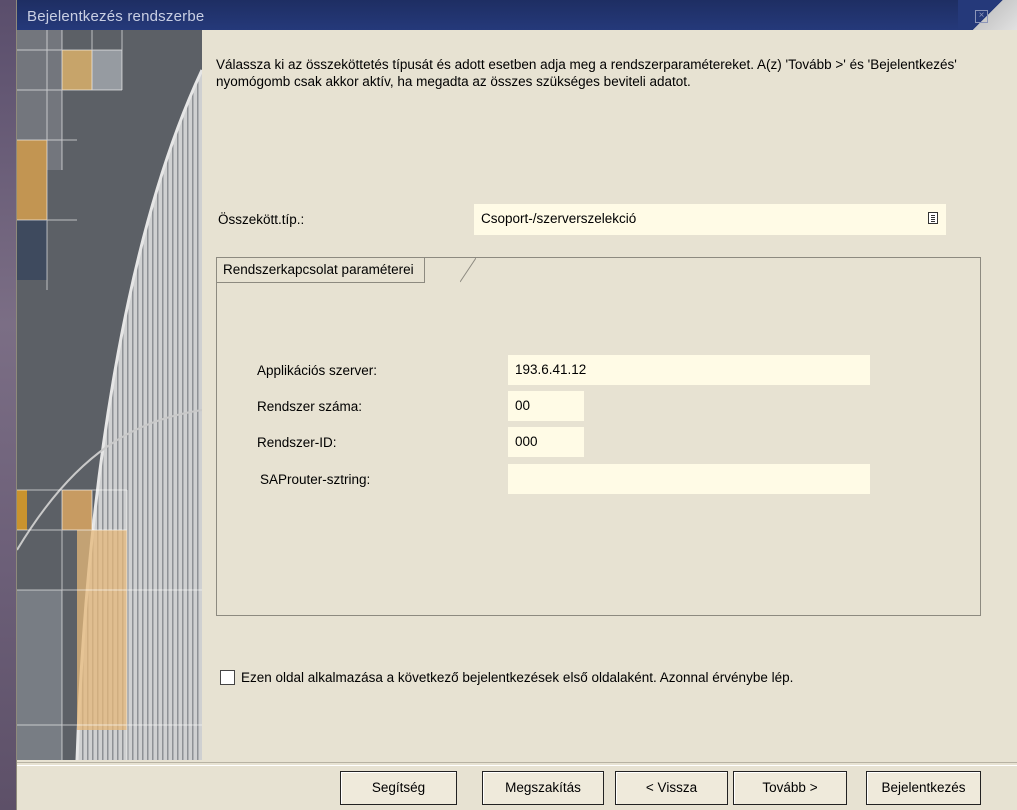  I want to click on cancel-button: Megszakítás, so click(543, 788).